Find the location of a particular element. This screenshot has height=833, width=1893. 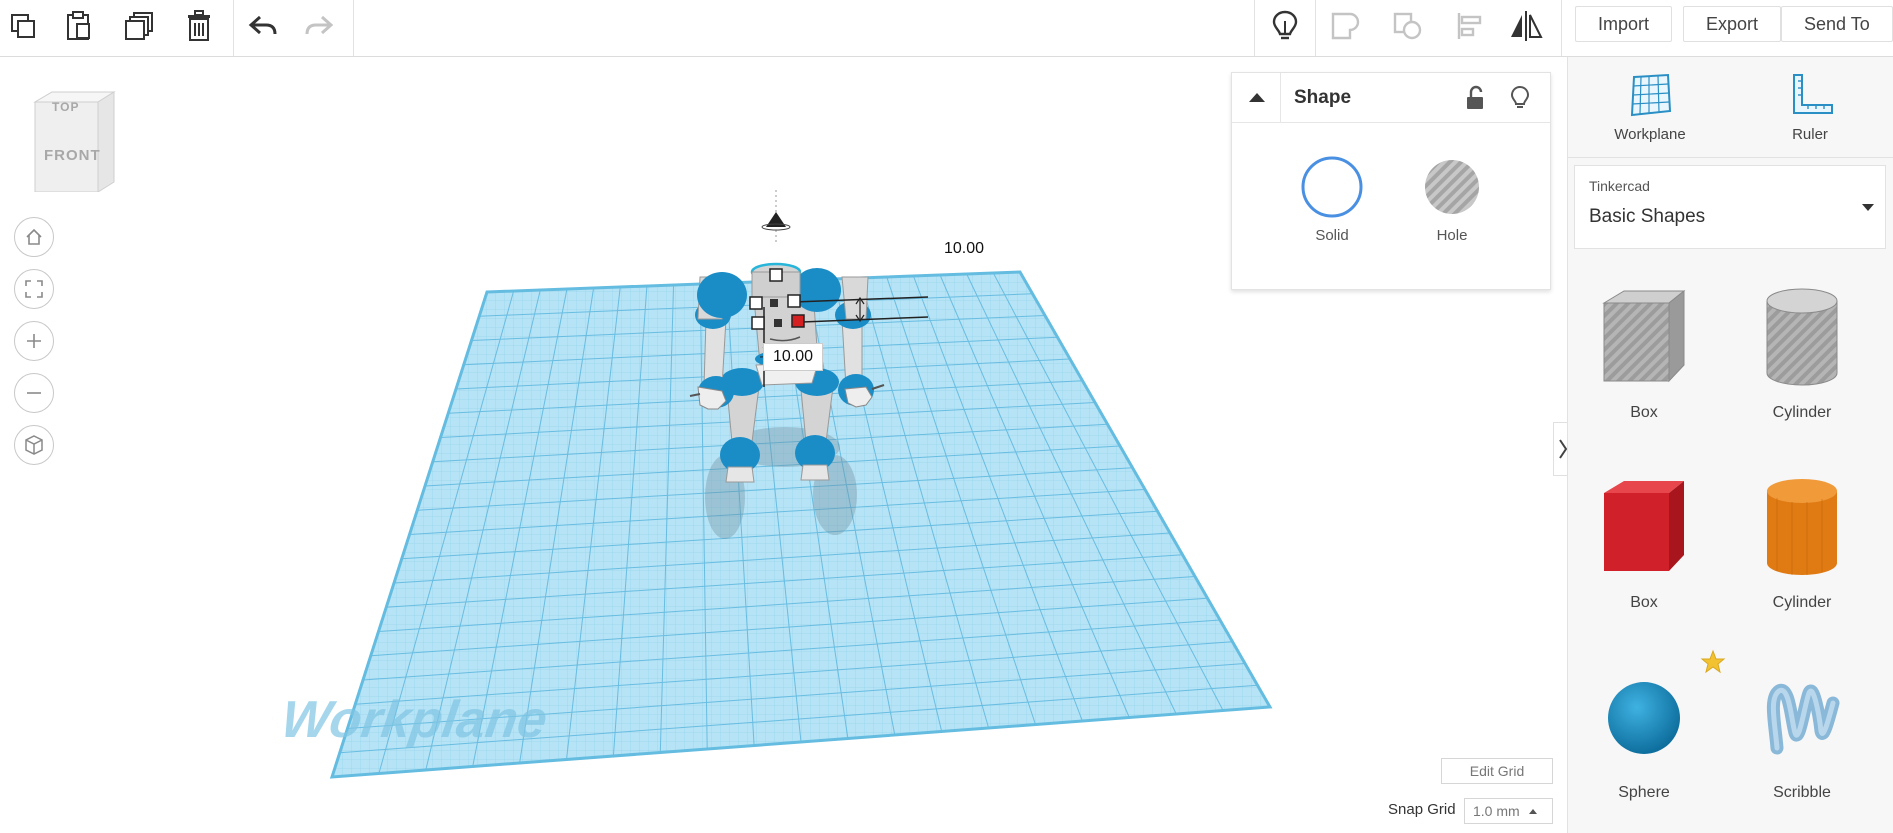

ruler-tool-label: Ruler is located at coordinates (1810, 134).